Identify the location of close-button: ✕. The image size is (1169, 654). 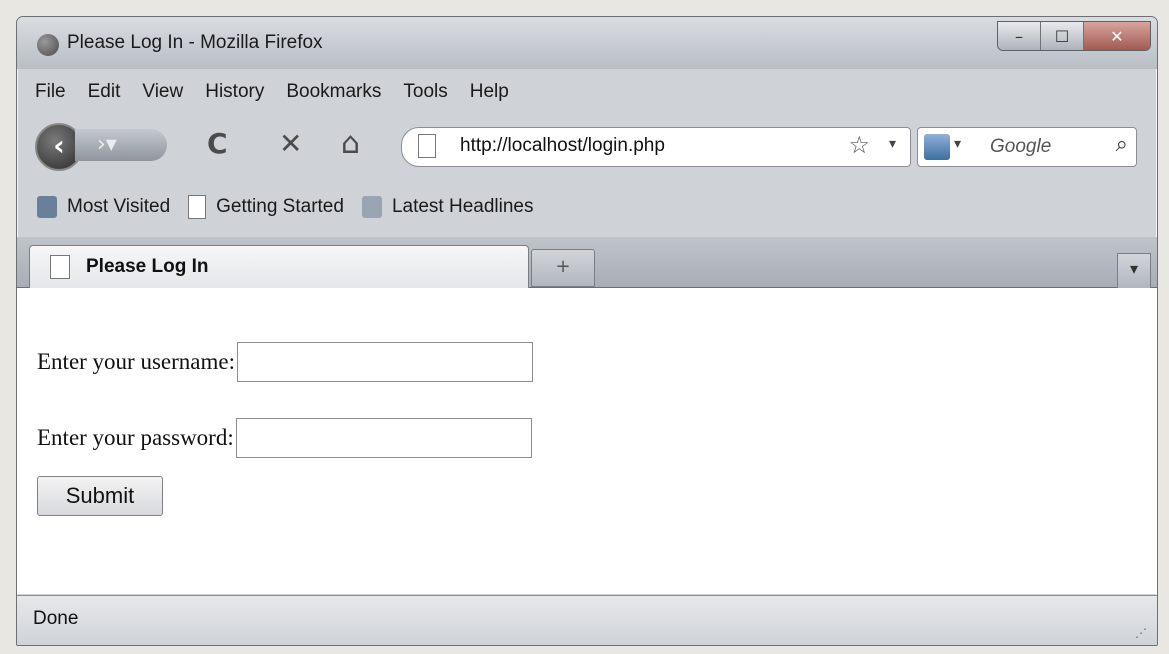
(1117, 36).